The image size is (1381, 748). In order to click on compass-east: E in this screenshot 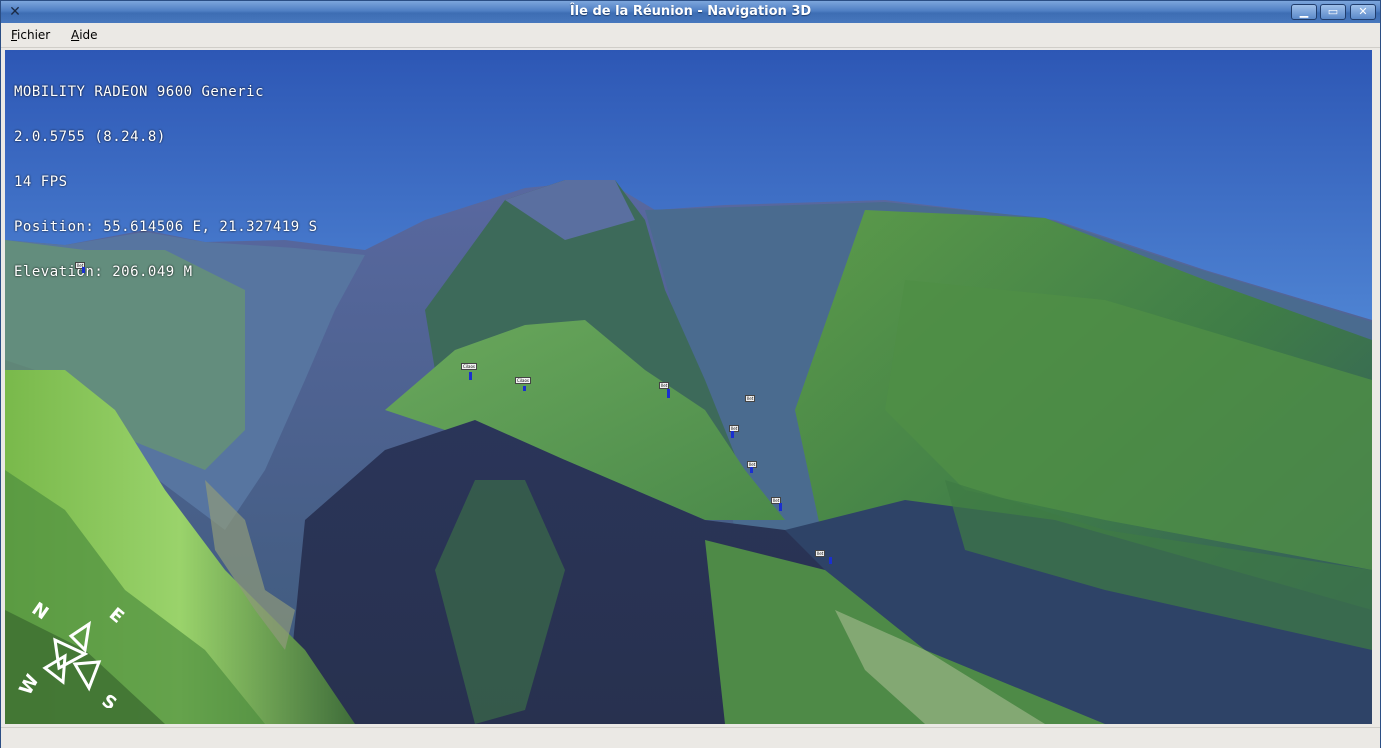, I will do `click(115, 616)`.